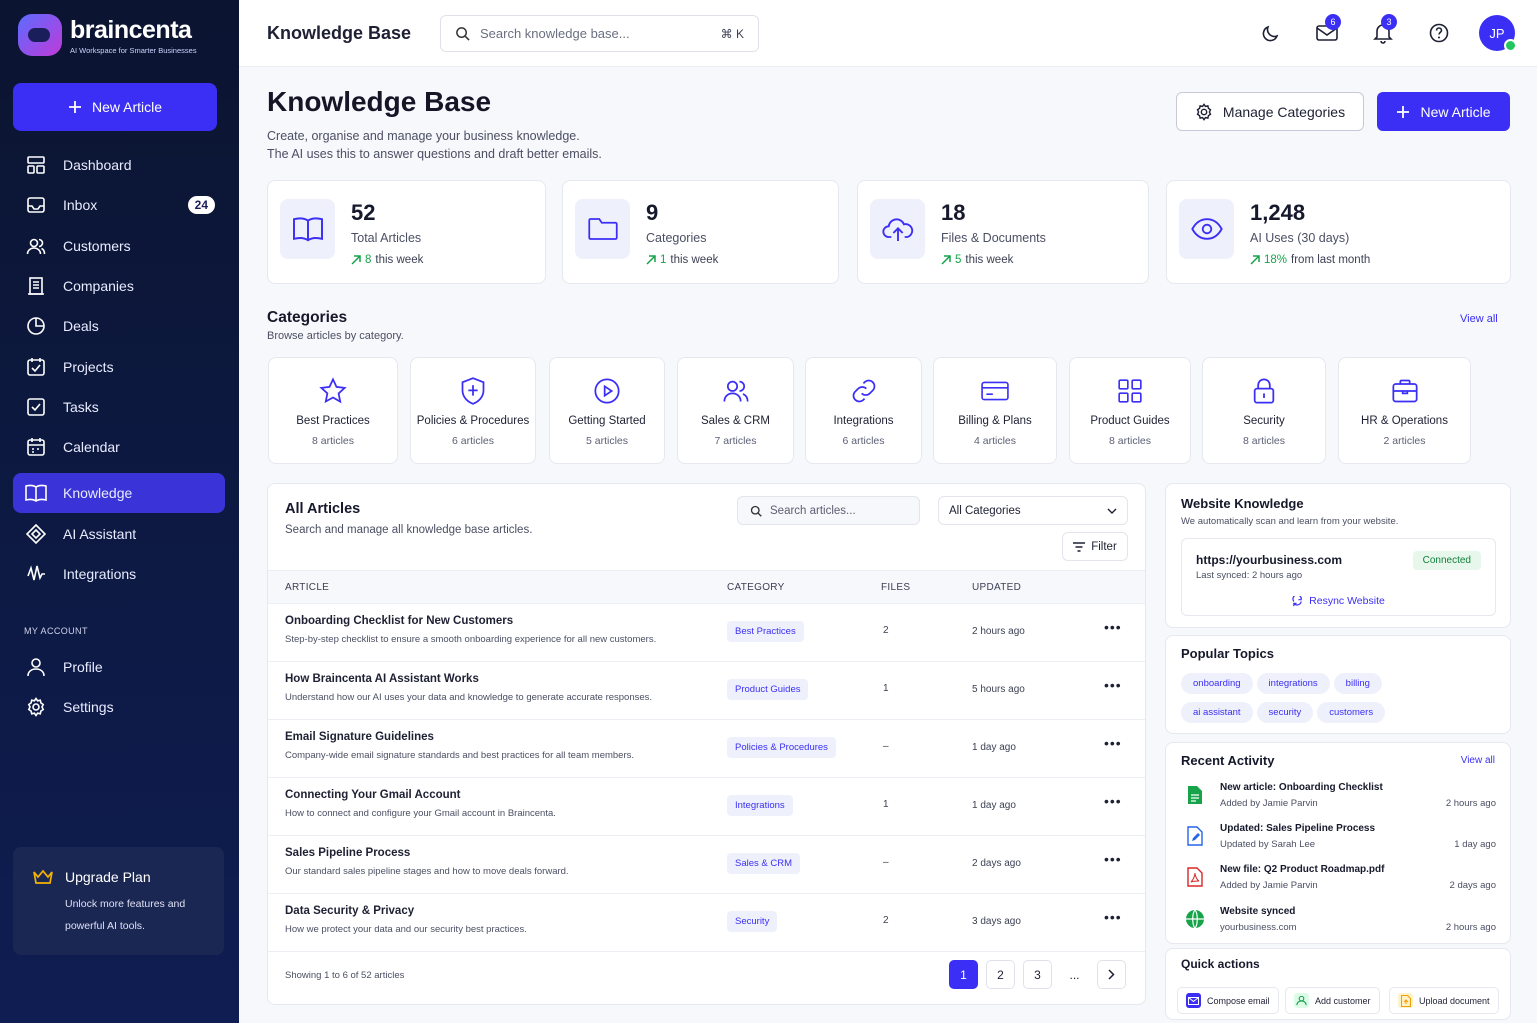  Describe the element at coordinates (1479, 319) in the screenshot. I see `categories-view-all-link: View all` at that location.